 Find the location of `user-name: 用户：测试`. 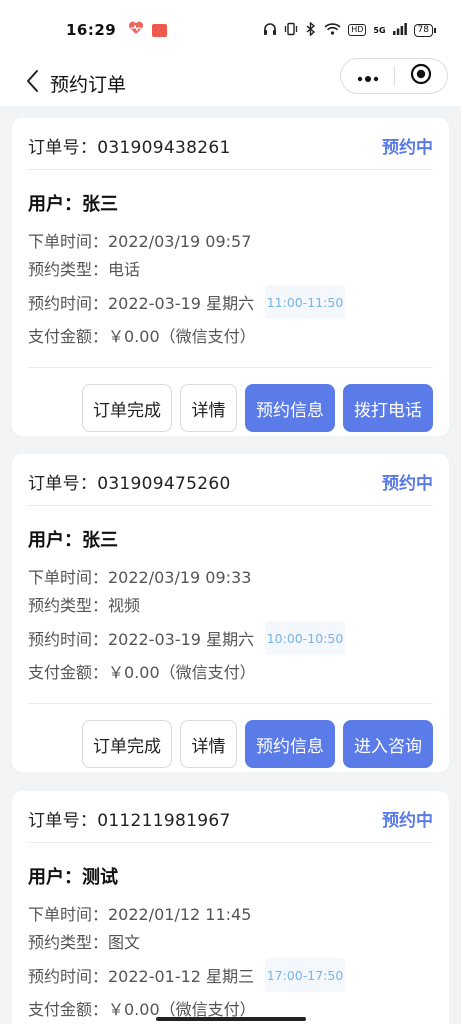

user-name: 用户：测试 is located at coordinates (73, 877).